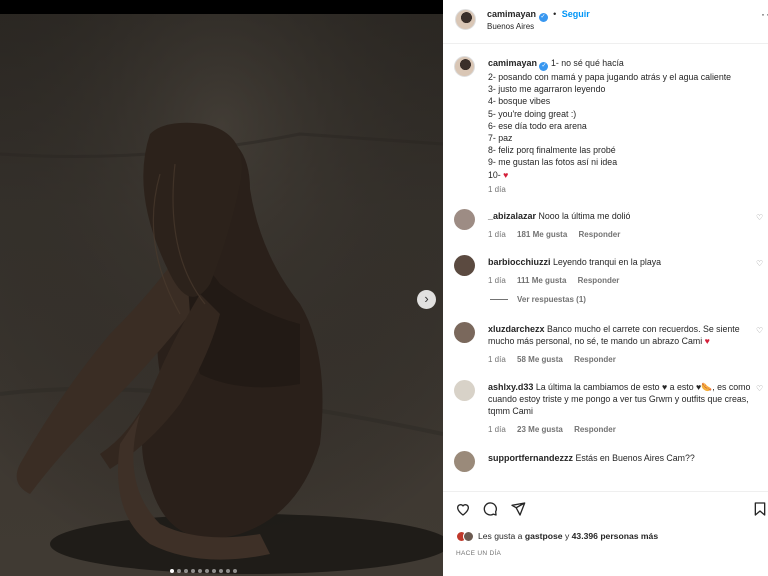 This screenshot has height=576, width=768. Describe the element at coordinates (478, 553) in the screenshot. I see `post-timestamp: HACE UN DÍA` at that location.